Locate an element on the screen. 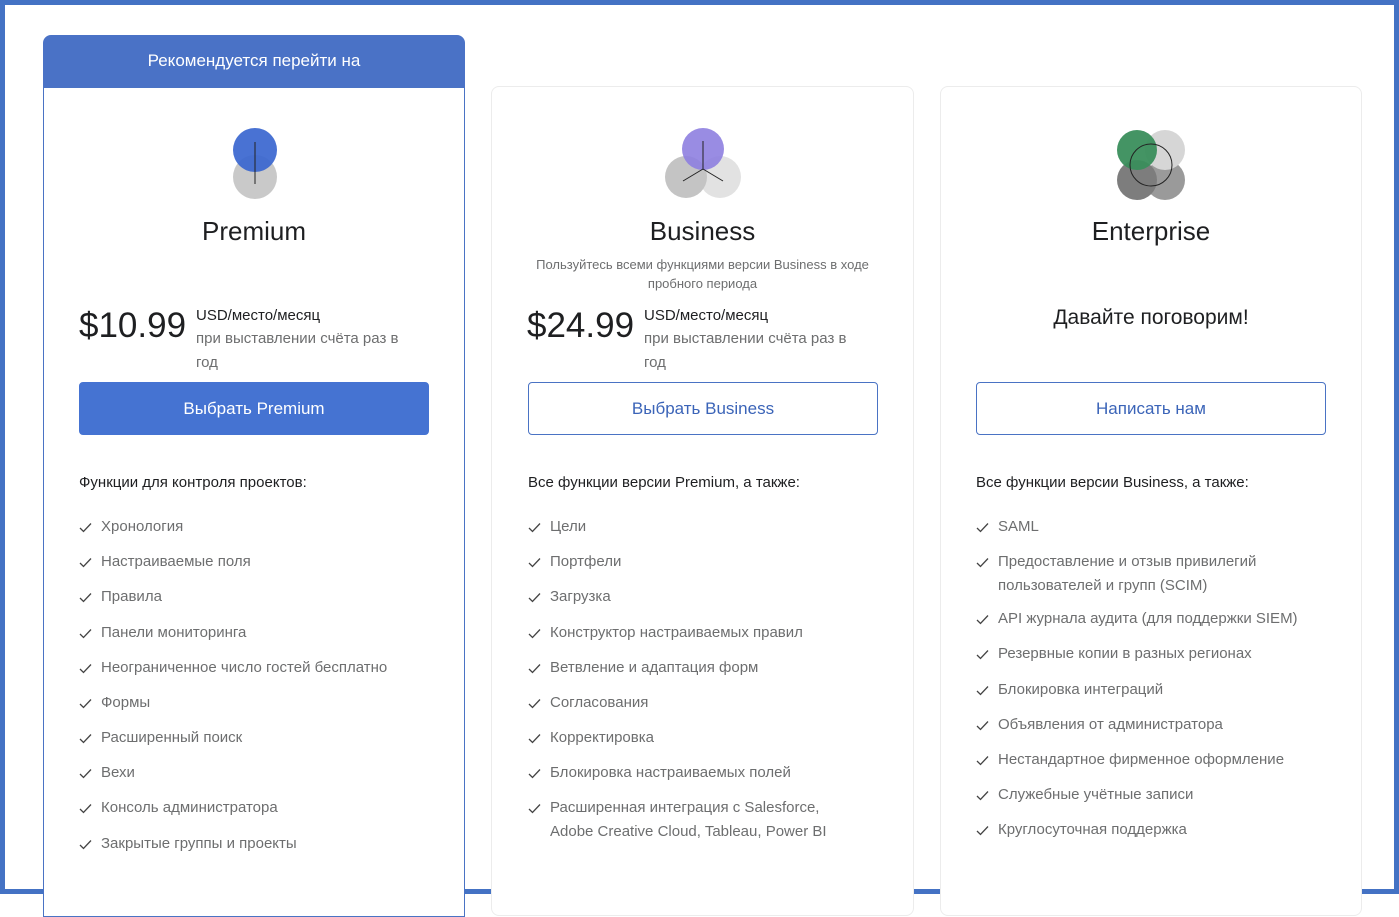  select-premium-button: Выбрать Premium is located at coordinates (254, 408).